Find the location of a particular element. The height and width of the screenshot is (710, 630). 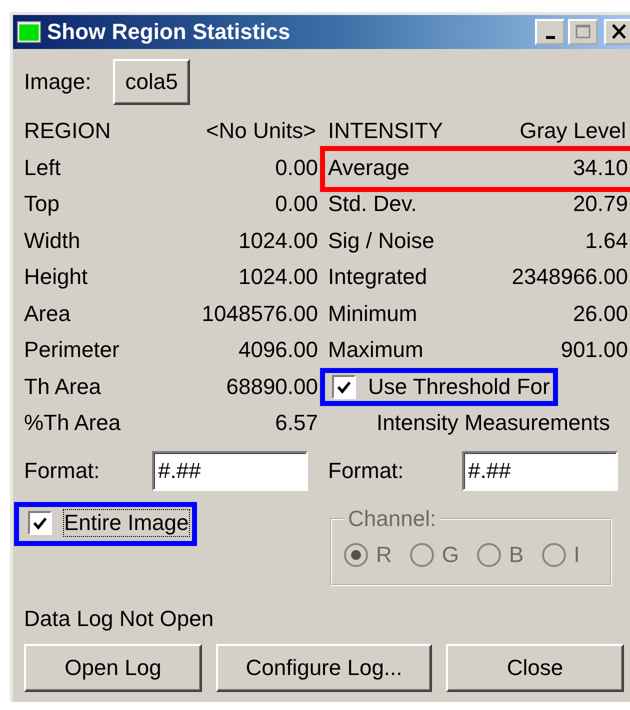

image-button: cola5 is located at coordinates (151, 82).